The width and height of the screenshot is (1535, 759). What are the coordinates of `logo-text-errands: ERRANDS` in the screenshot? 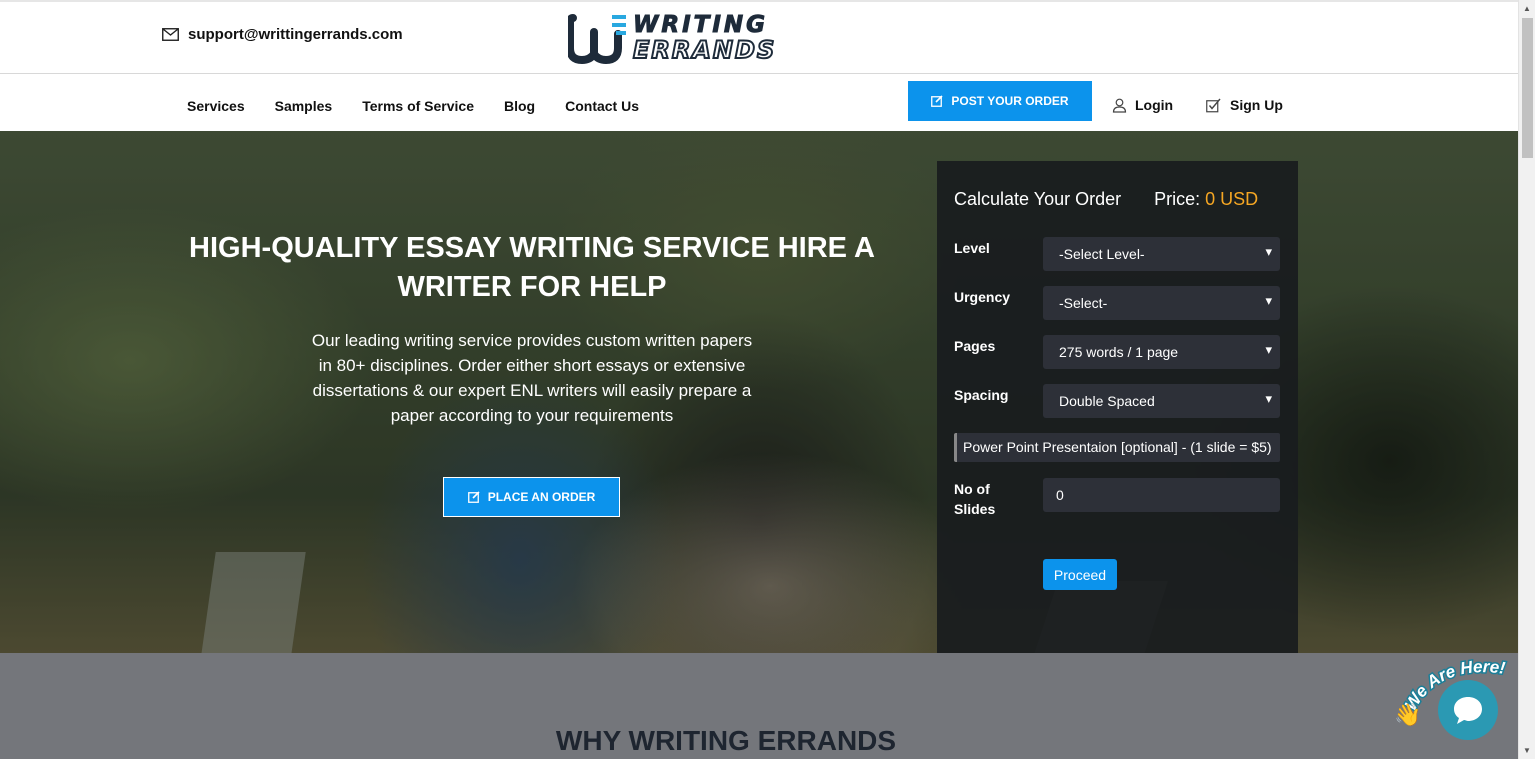 It's located at (704, 50).